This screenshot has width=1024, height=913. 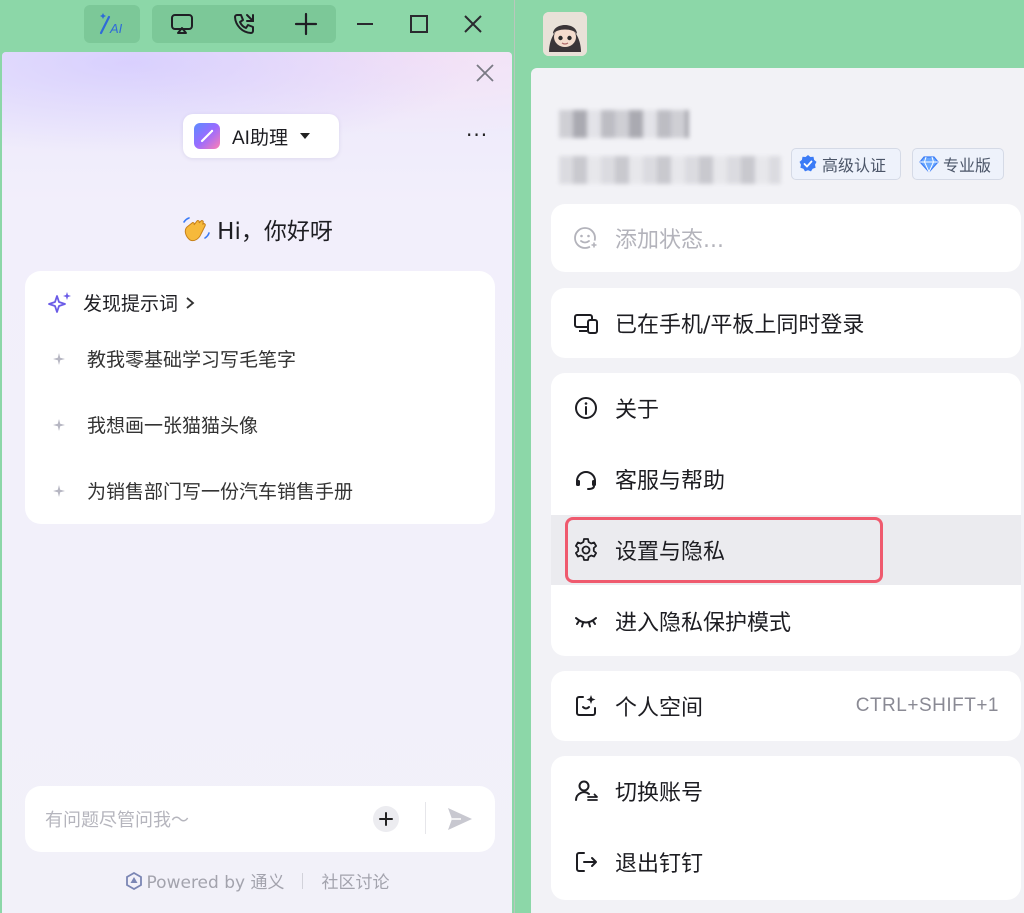 I want to click on tongyi-logo-icon, so click(x=133, y=880).